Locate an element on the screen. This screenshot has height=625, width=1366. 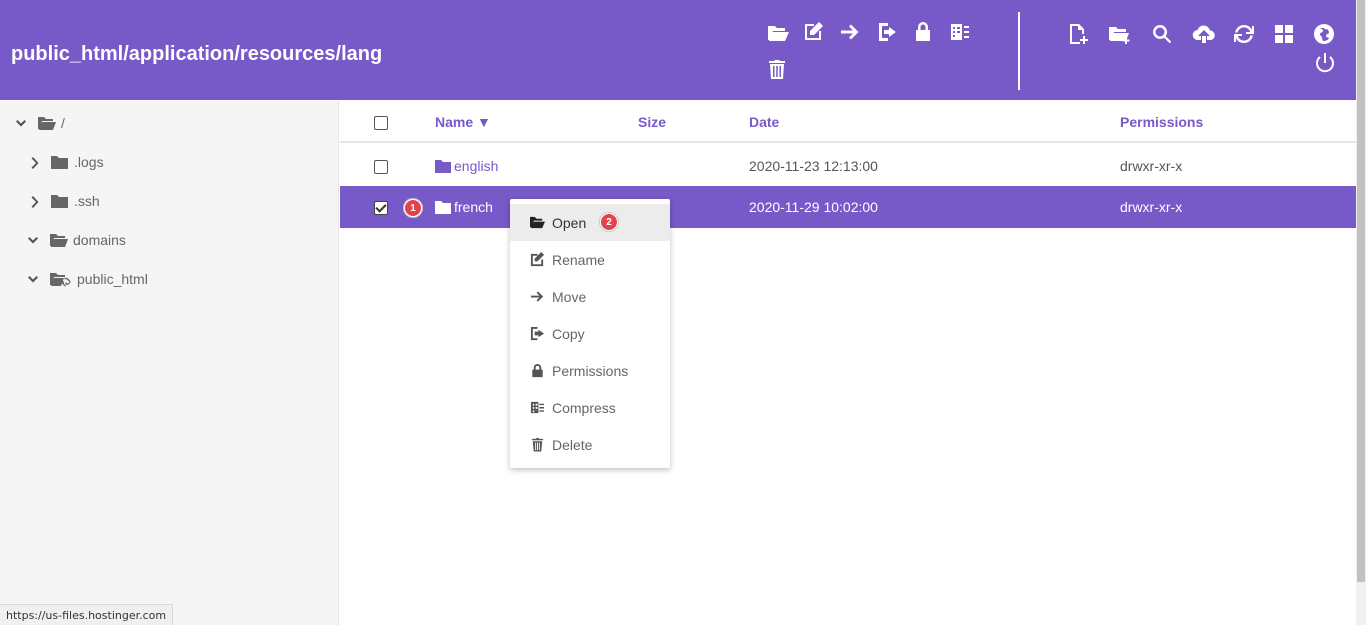
context-menu-label: Delete is located at coordinates (572, 444).